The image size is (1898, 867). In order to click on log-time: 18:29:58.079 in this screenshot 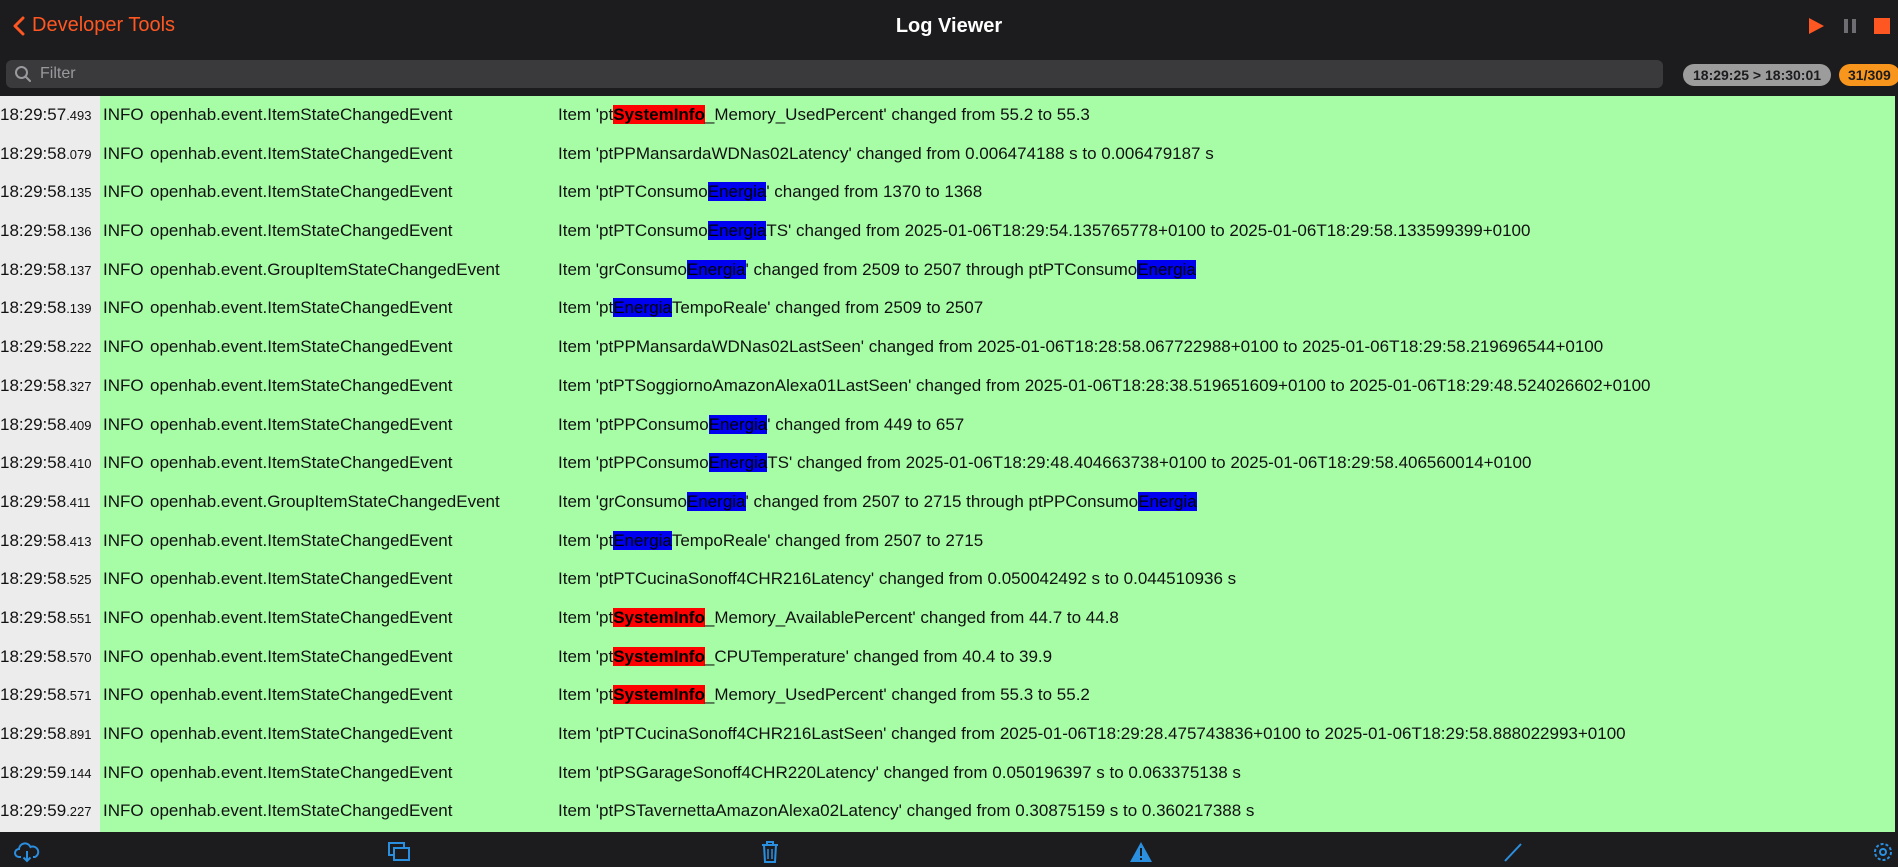, I will do `click(50, 155)`.